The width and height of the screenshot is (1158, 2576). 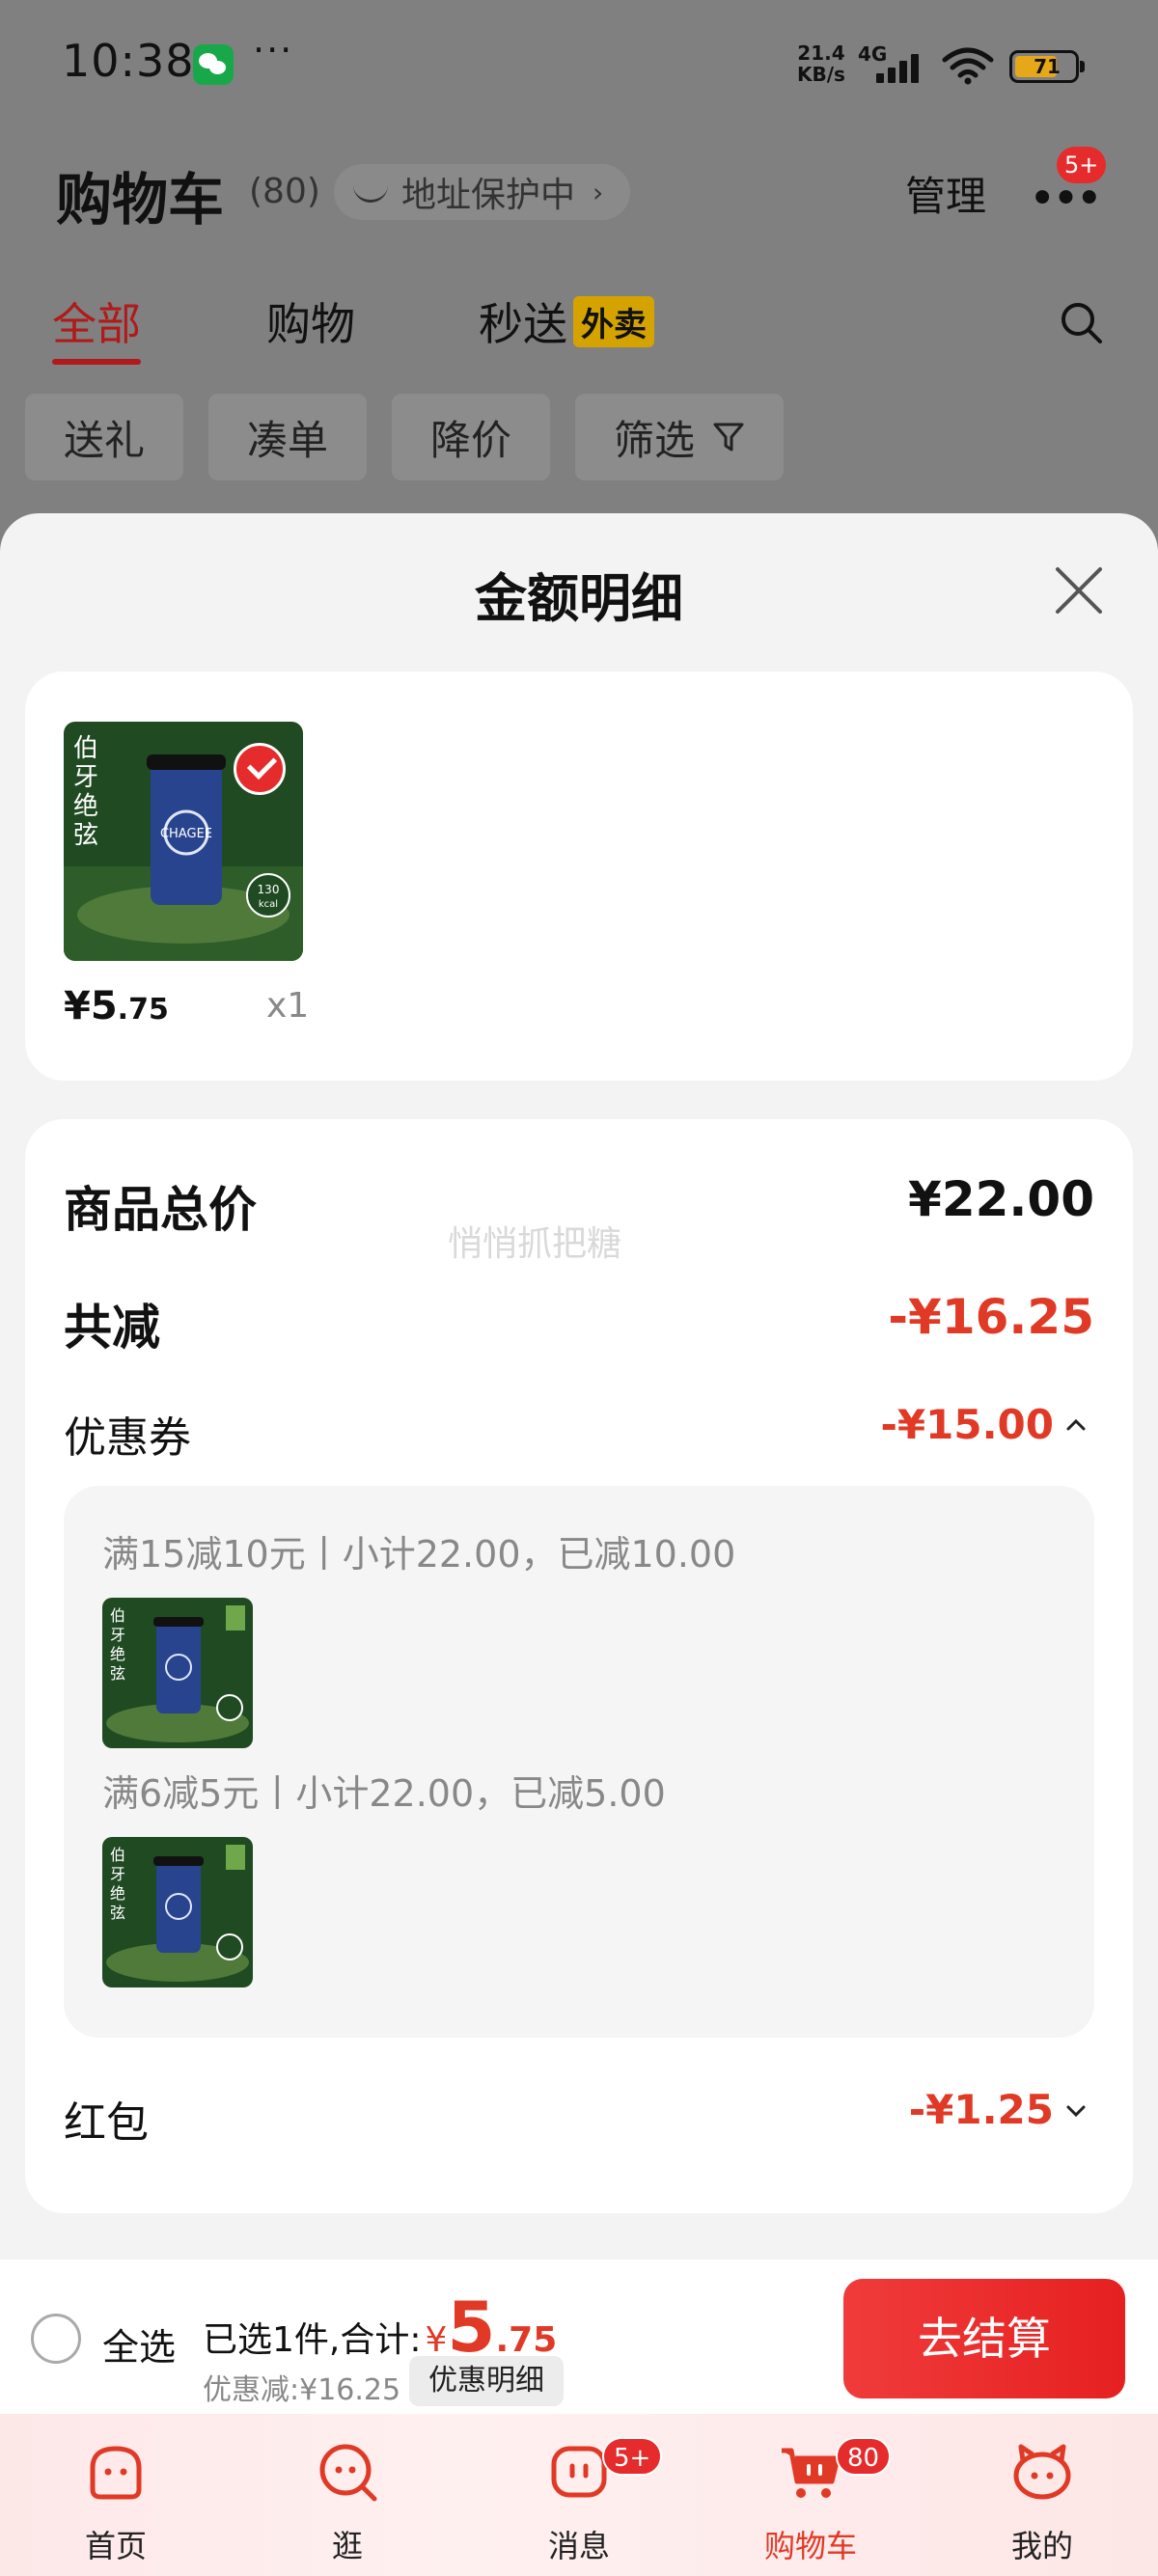 I want to click on product-image-text-1: 伯, so click(x=85, y=748).